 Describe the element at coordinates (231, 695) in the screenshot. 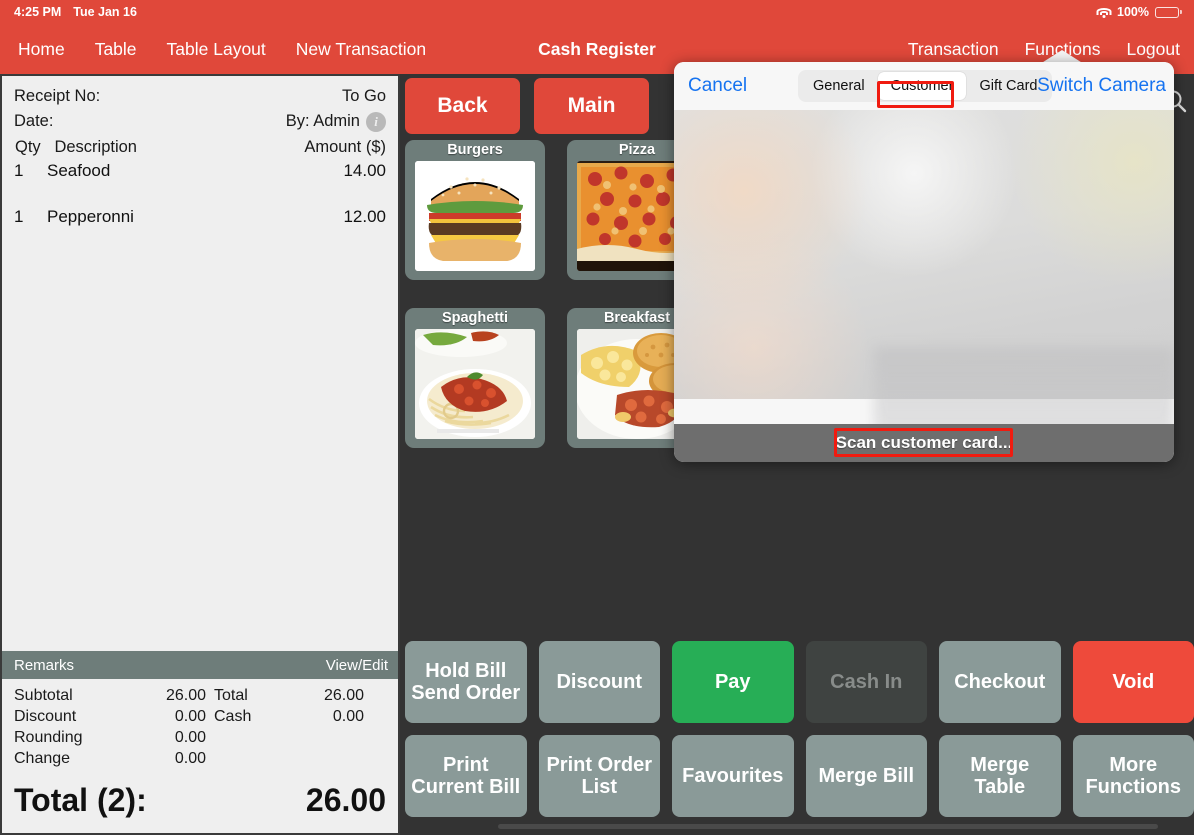

I see `total-label: Total` at that location.